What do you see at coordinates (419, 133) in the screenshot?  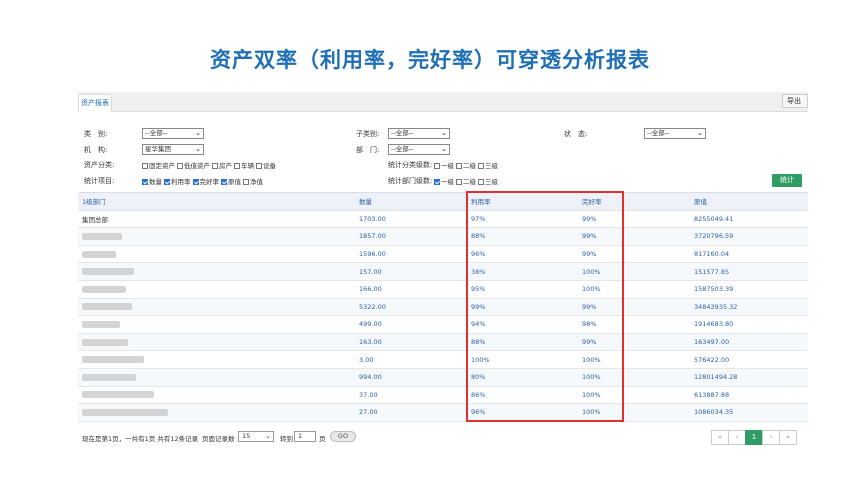 I see `subcategory-select: --全部-- ⌄` at bounding box center [419, 133].